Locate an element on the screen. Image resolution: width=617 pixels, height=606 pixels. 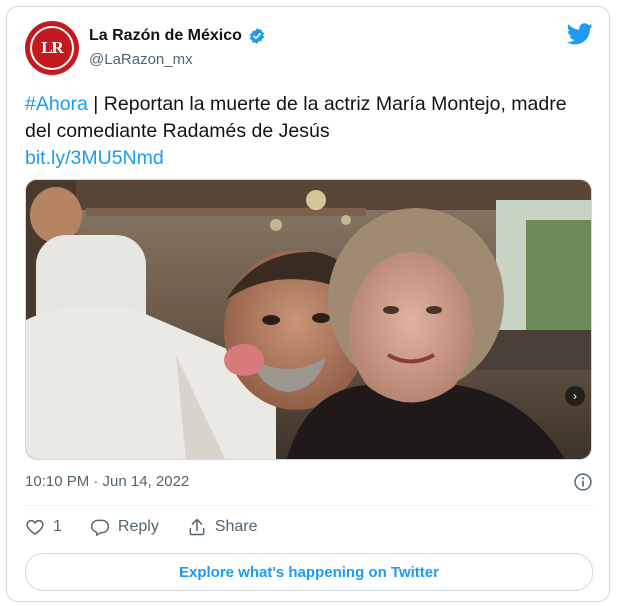
account-name-row: La Razón de México is located at coordinates (177, 36).